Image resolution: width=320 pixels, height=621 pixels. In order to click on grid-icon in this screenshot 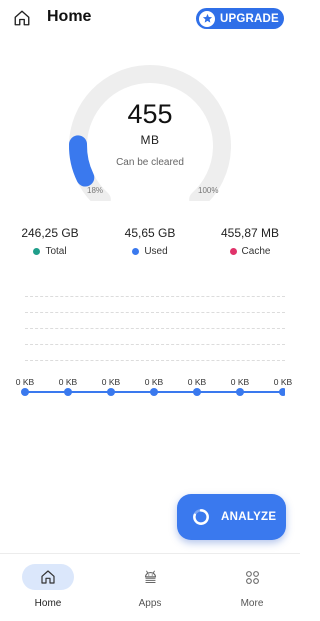, I will do `click(252, 577)`.